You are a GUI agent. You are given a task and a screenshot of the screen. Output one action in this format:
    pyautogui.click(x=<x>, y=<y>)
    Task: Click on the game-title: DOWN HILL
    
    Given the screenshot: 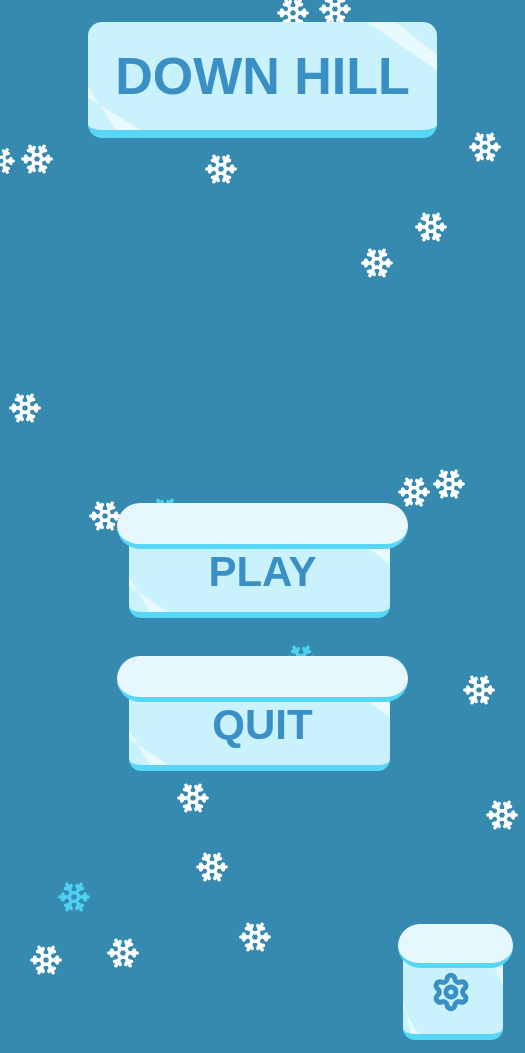 What is the action you would take?
    pyautogui.click(x=262, y=76)
    